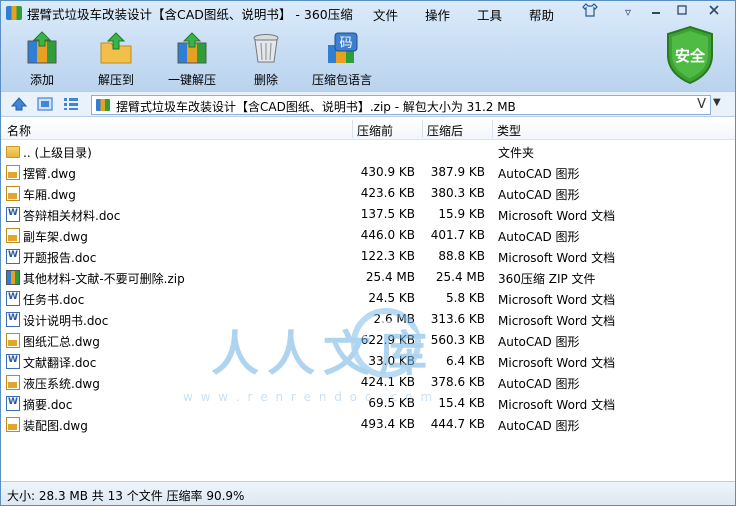  What do you see at coordinates (45, 104) in the screenshot?
I see `thumbnail-view-icon` at bounding box center [45, 104].